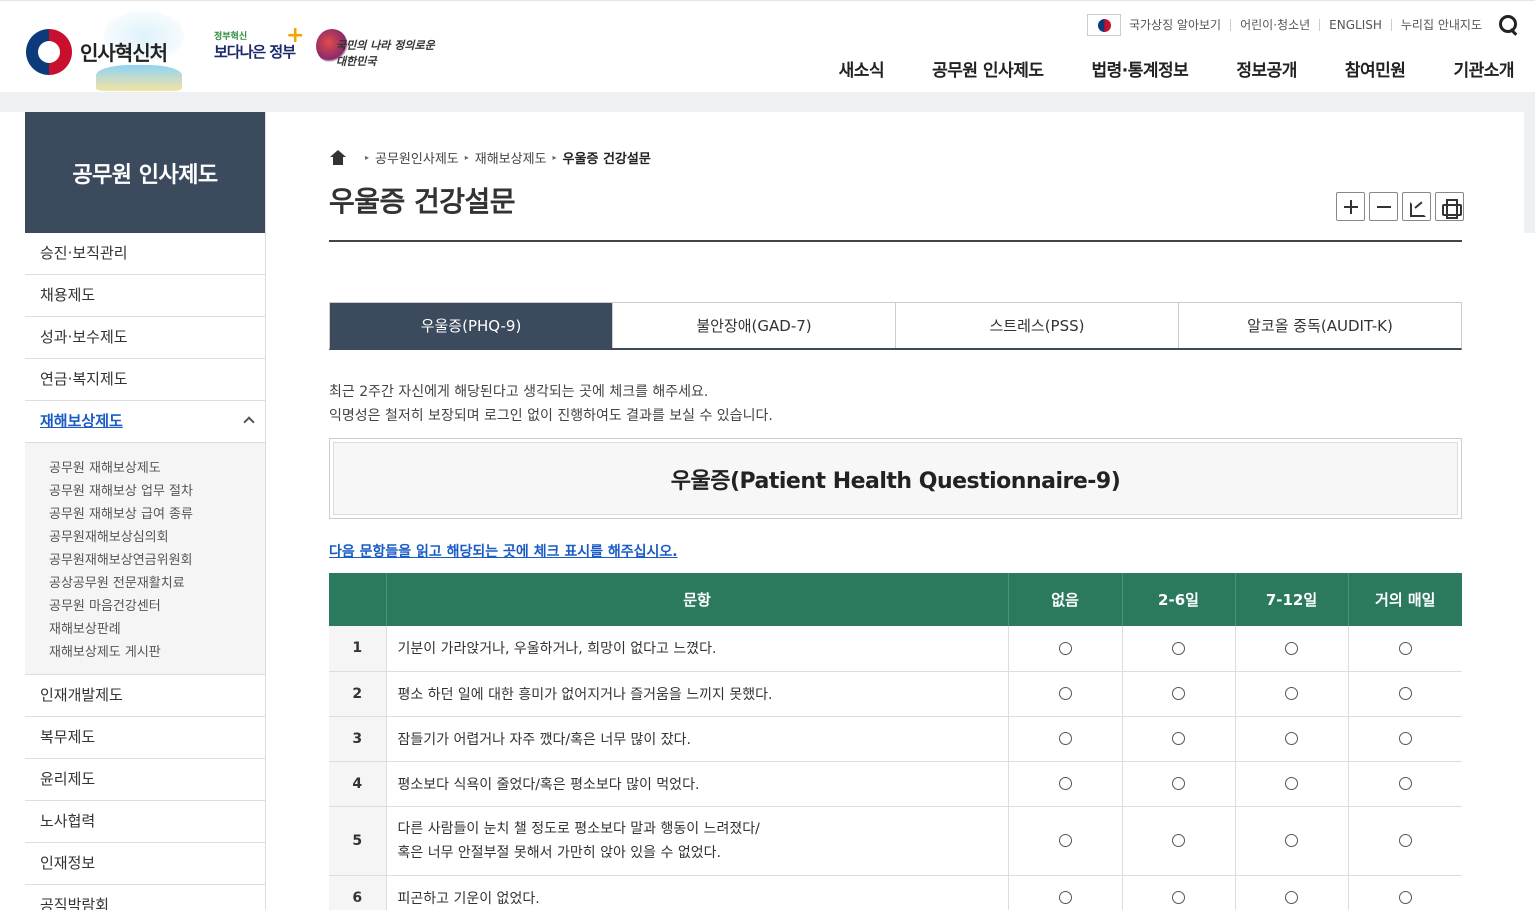 This screenshot has width=1535, height=910. Describe the element at coordinates (145, 780) in the screenshot. I see `sidebar-item-ethics: 윤리제도` at that location.